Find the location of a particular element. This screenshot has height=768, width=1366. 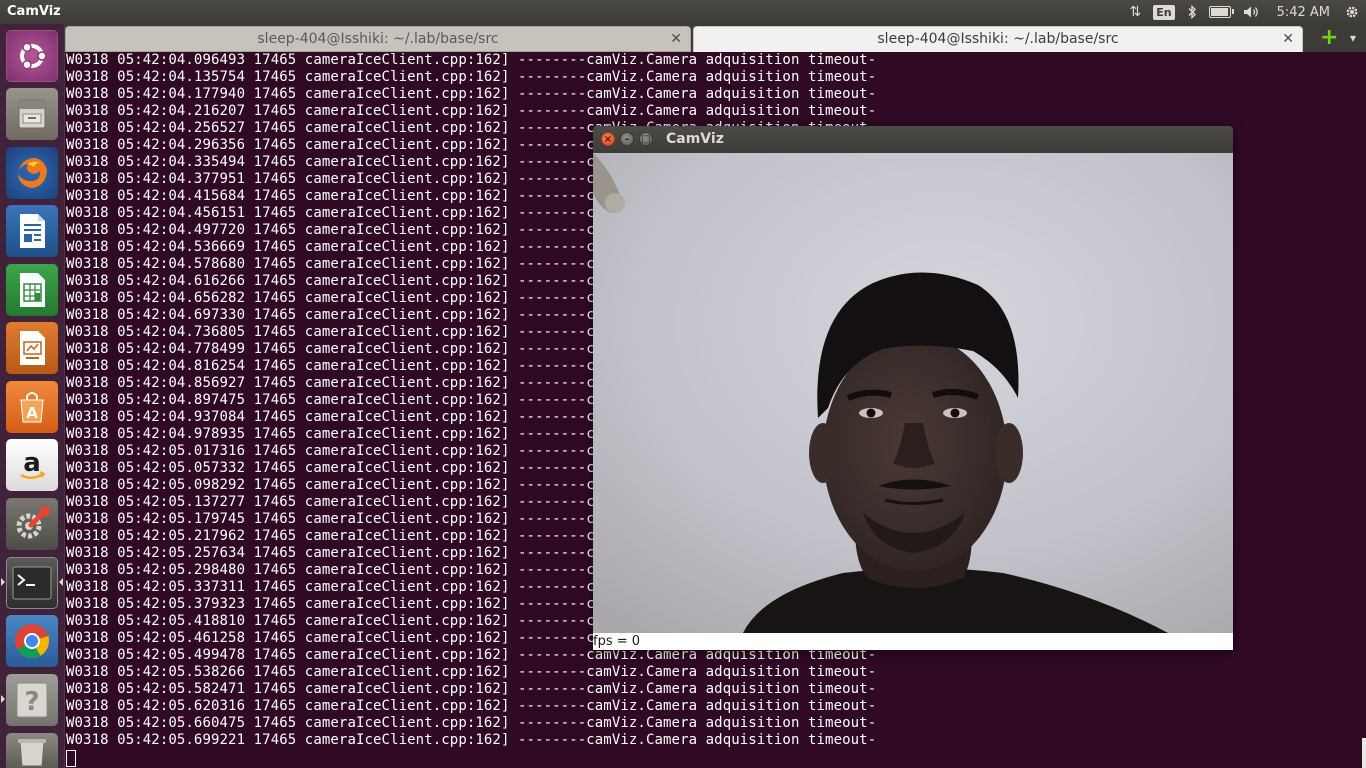

tab-terminal-1: sleep-404@Isshiki: ~/.lab/base/src ✕ is located at coordinates (378, 39).